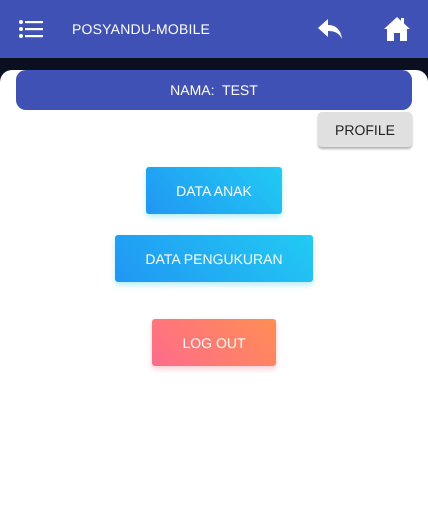  I want to click on home-icon, so click(397, 29).